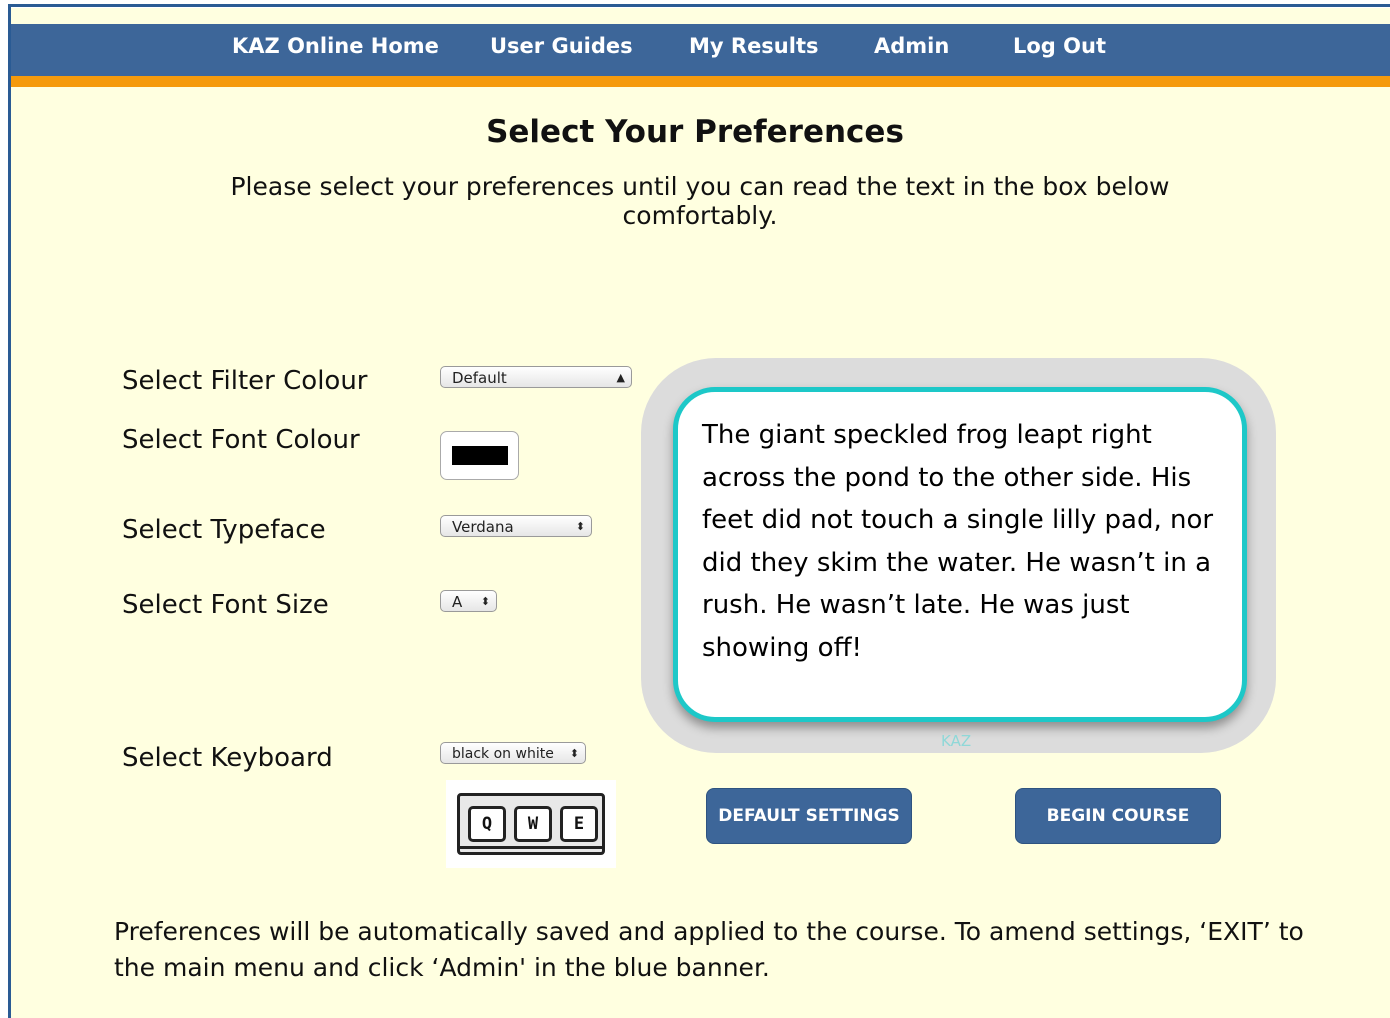 This screenshot has height=1018, width=1390. I want to click on font-colour-label: Select Font Colour, so click(241, 440).